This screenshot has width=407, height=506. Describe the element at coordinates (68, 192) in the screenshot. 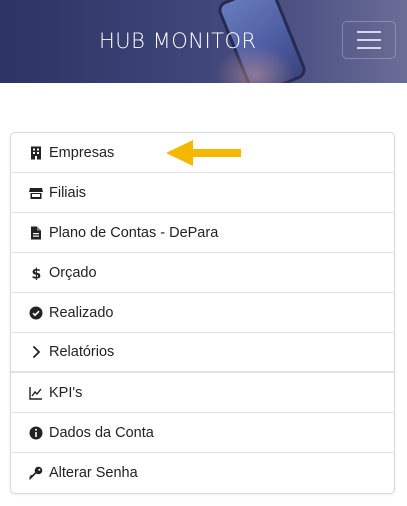

I see `menu-item-label: Filiais` at that location.